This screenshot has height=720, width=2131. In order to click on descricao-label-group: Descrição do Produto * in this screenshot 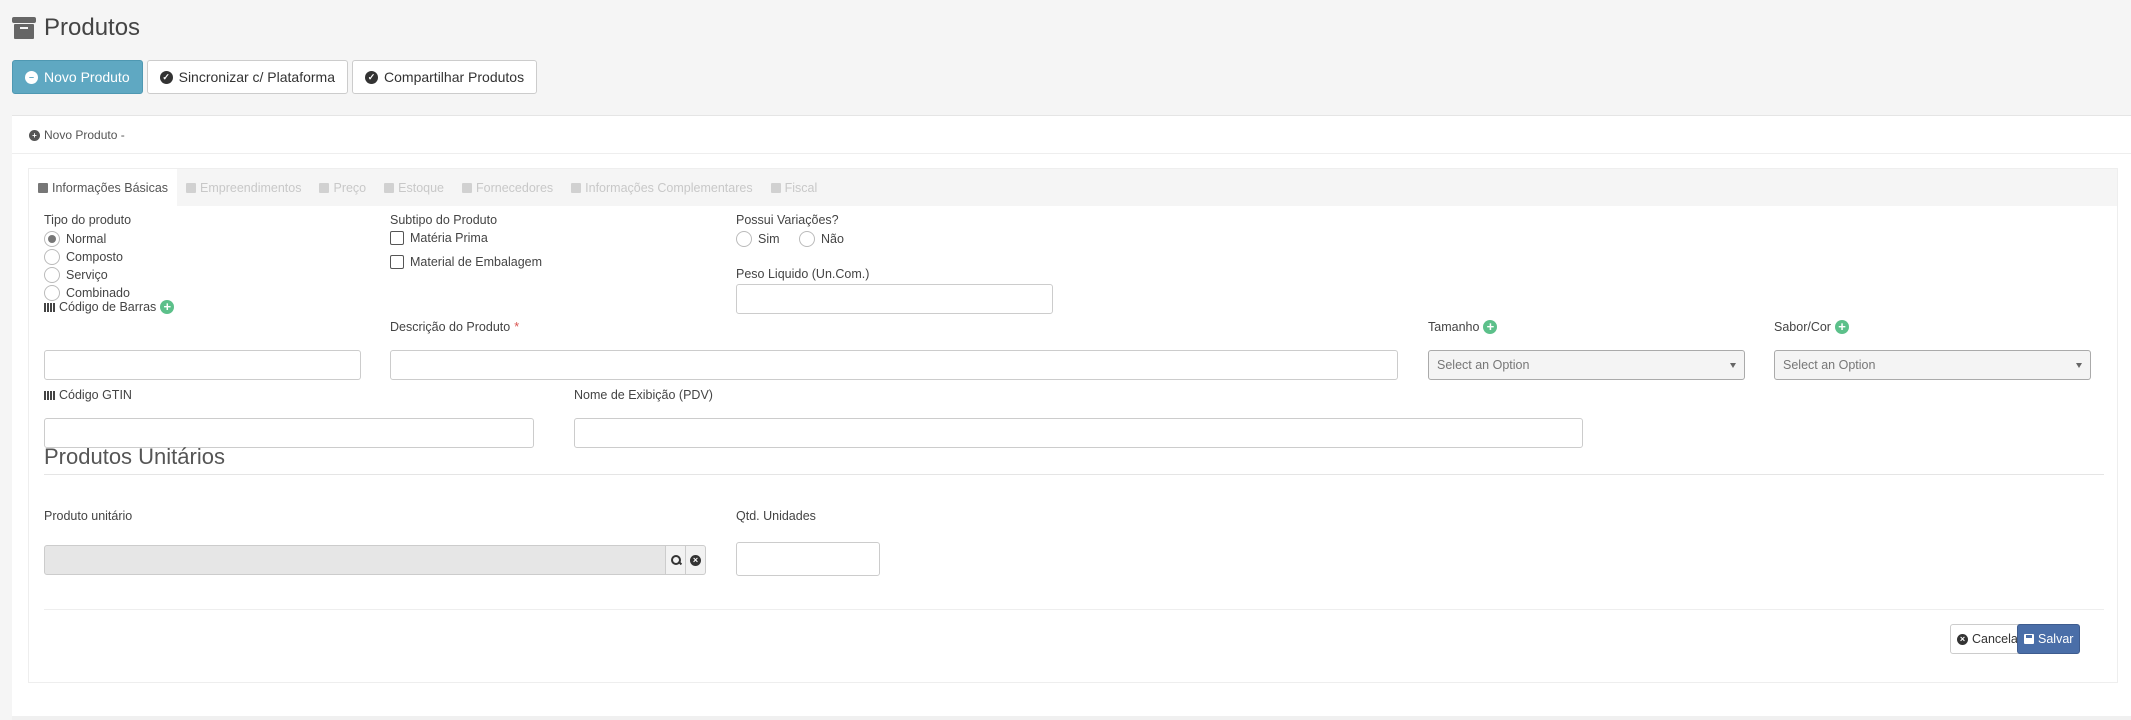, I will do `click(454, 327)`.